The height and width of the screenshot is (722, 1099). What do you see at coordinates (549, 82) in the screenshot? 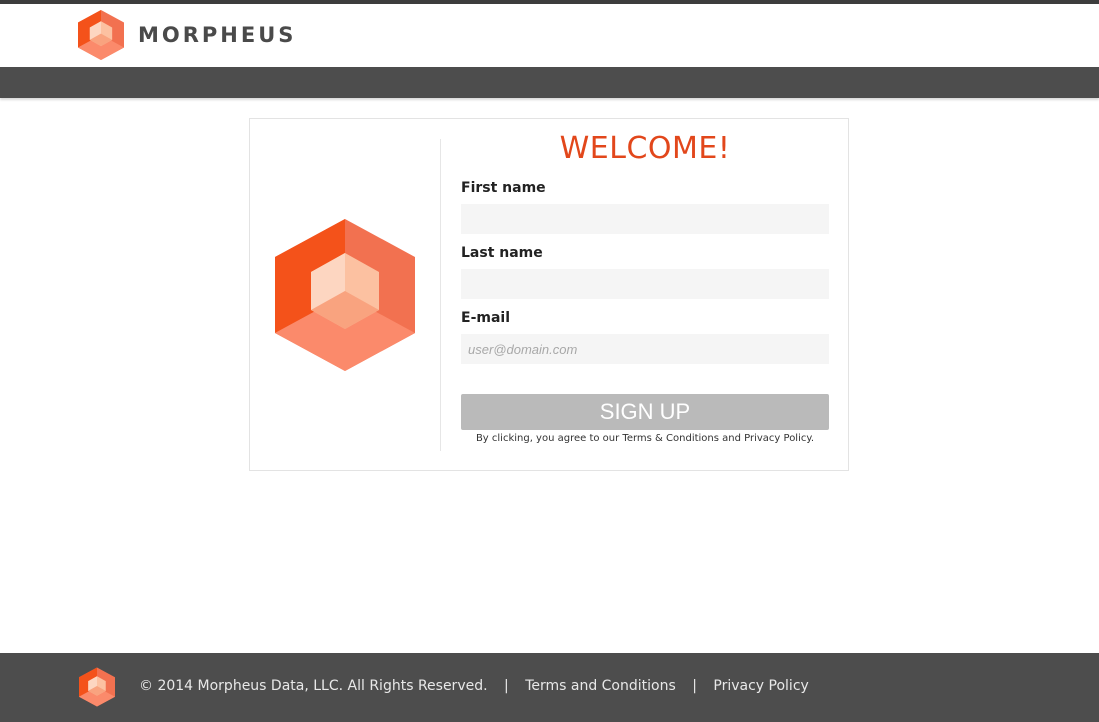
I see `nav-bar` at bounding box center [549, 82].